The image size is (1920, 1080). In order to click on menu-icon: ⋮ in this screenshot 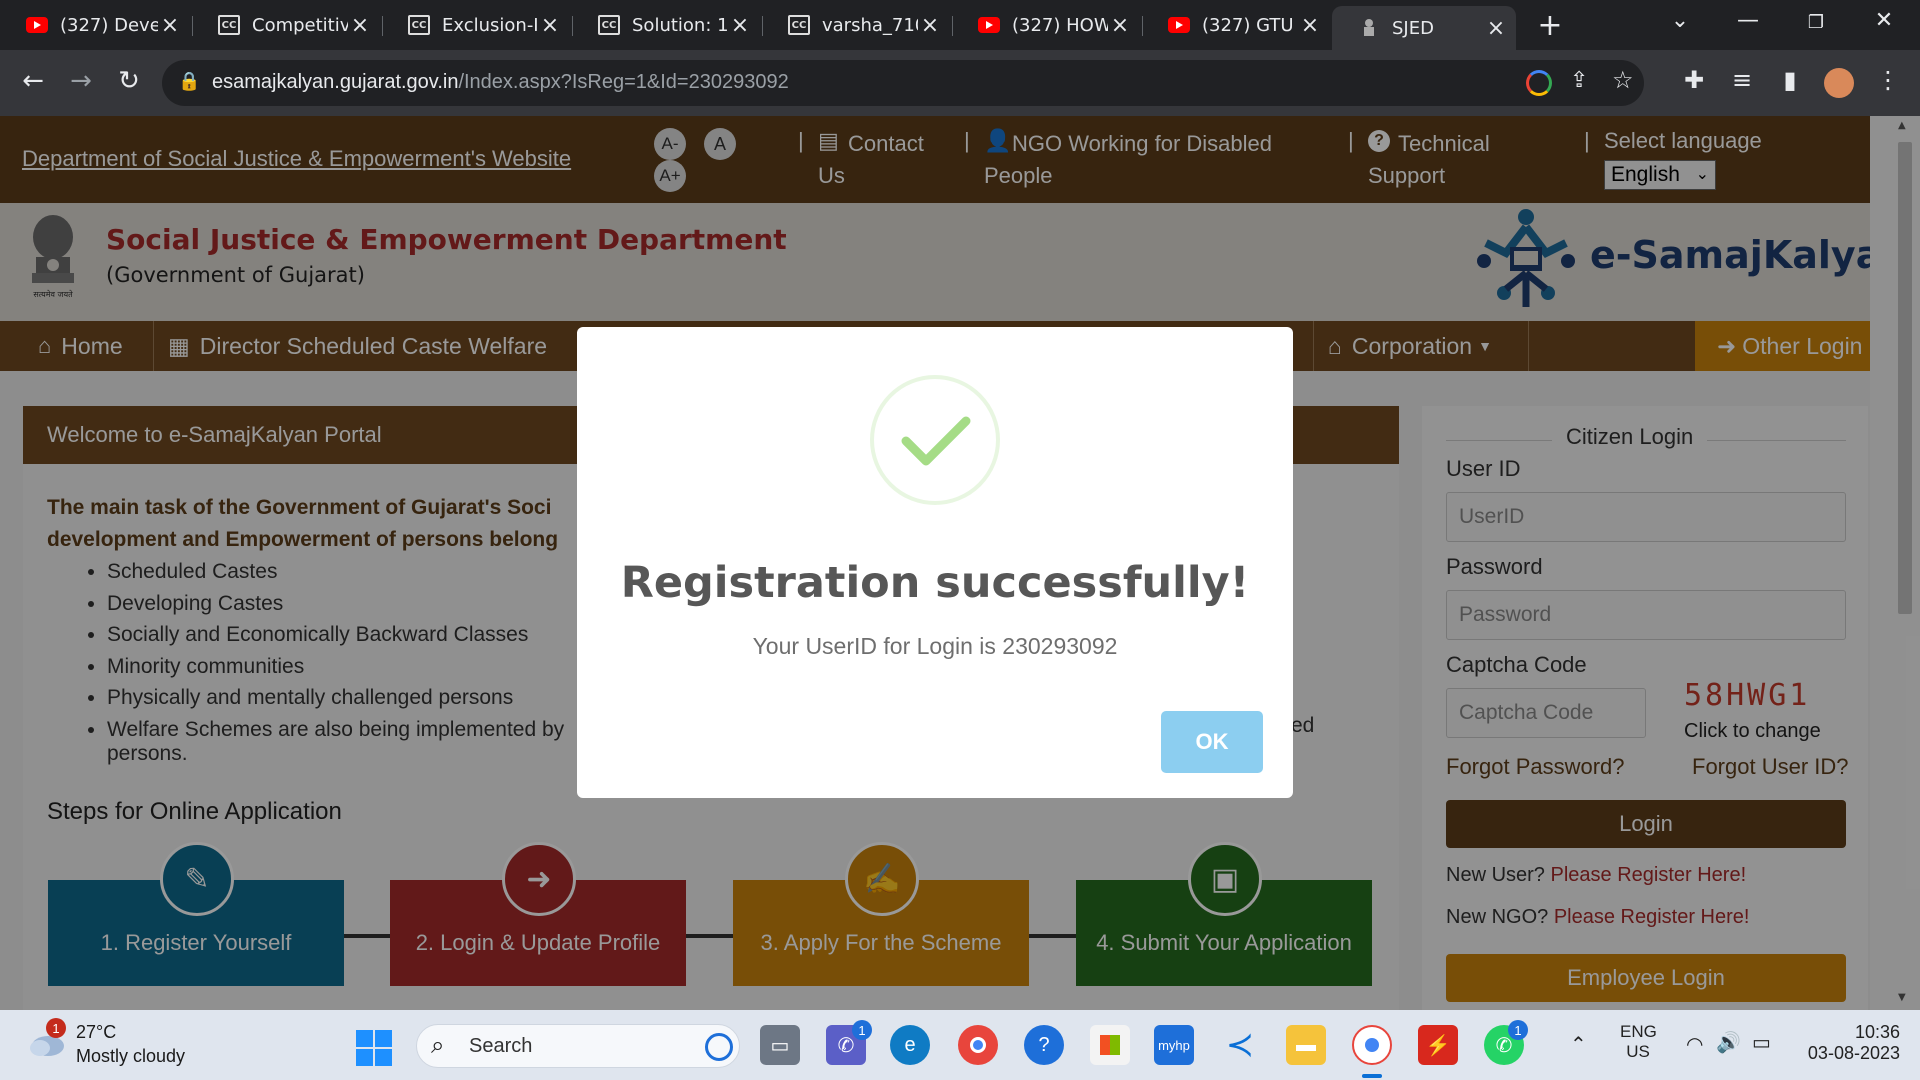, I will do `click(1888, 80)`.